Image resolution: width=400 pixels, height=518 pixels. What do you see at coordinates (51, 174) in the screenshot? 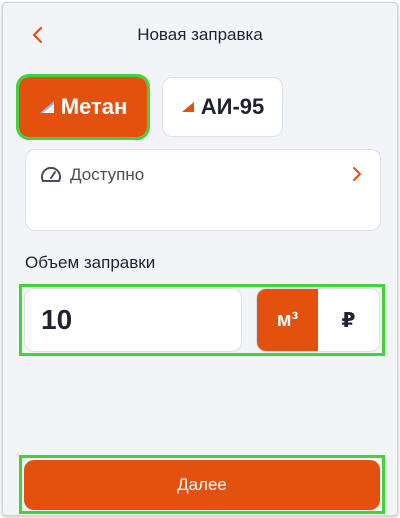
I see `gauge-icon` at bounding box center [51, 174].